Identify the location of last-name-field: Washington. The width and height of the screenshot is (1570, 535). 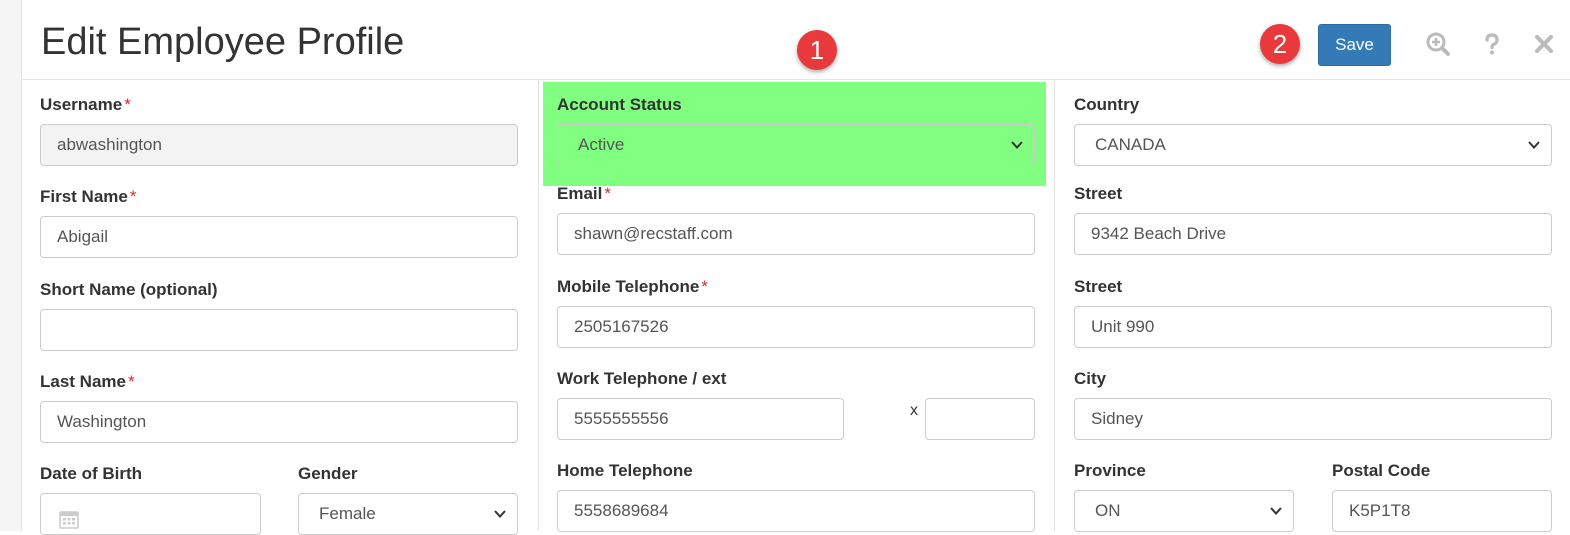
(279, 422).